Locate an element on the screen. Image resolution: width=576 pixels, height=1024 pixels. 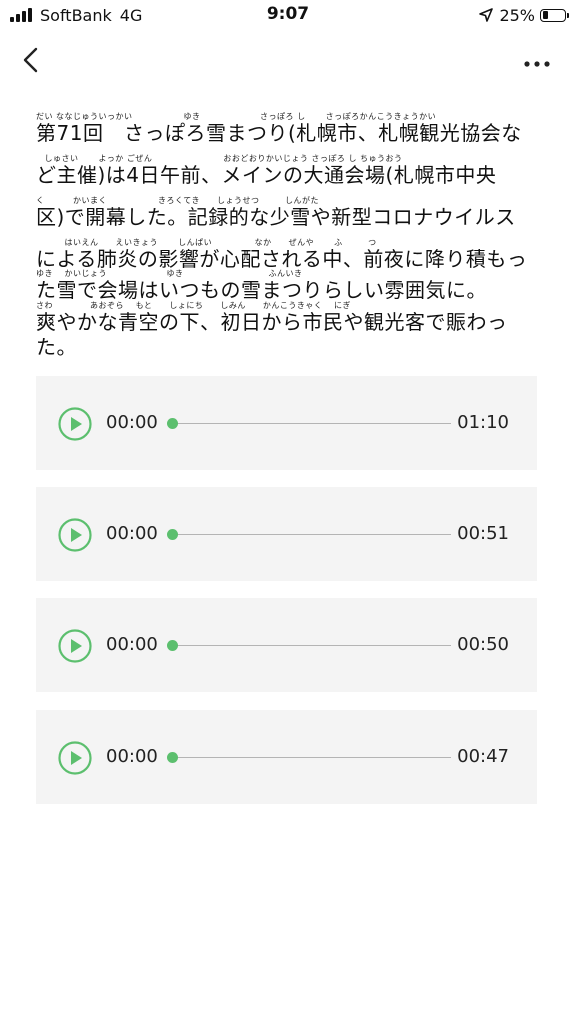
article-line-text: 区)で開幕した。記録的な少雪や新型コロナウイルス is located at coordinates (276, 217).